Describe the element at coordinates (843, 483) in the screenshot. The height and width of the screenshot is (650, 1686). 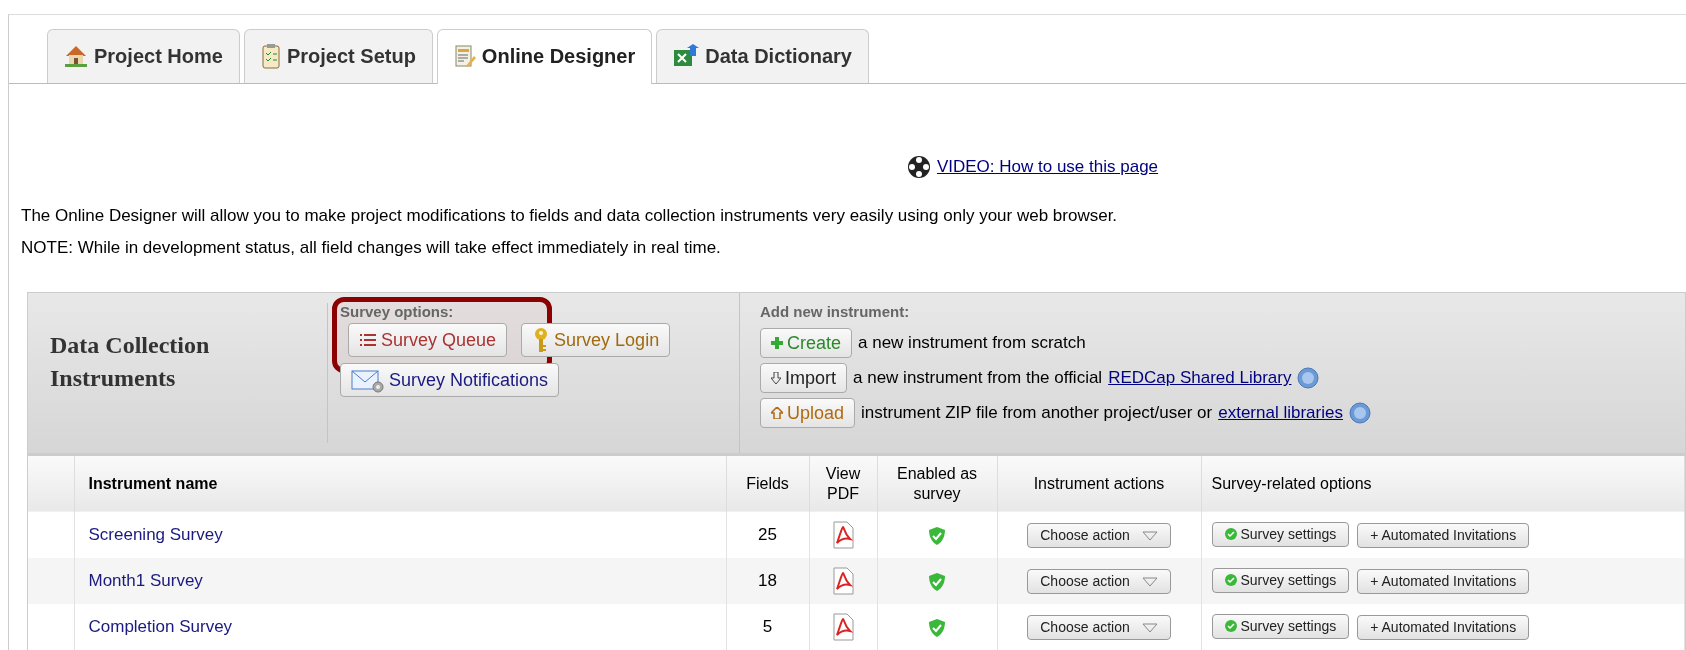
I see `column-header: View PDF` at that location.